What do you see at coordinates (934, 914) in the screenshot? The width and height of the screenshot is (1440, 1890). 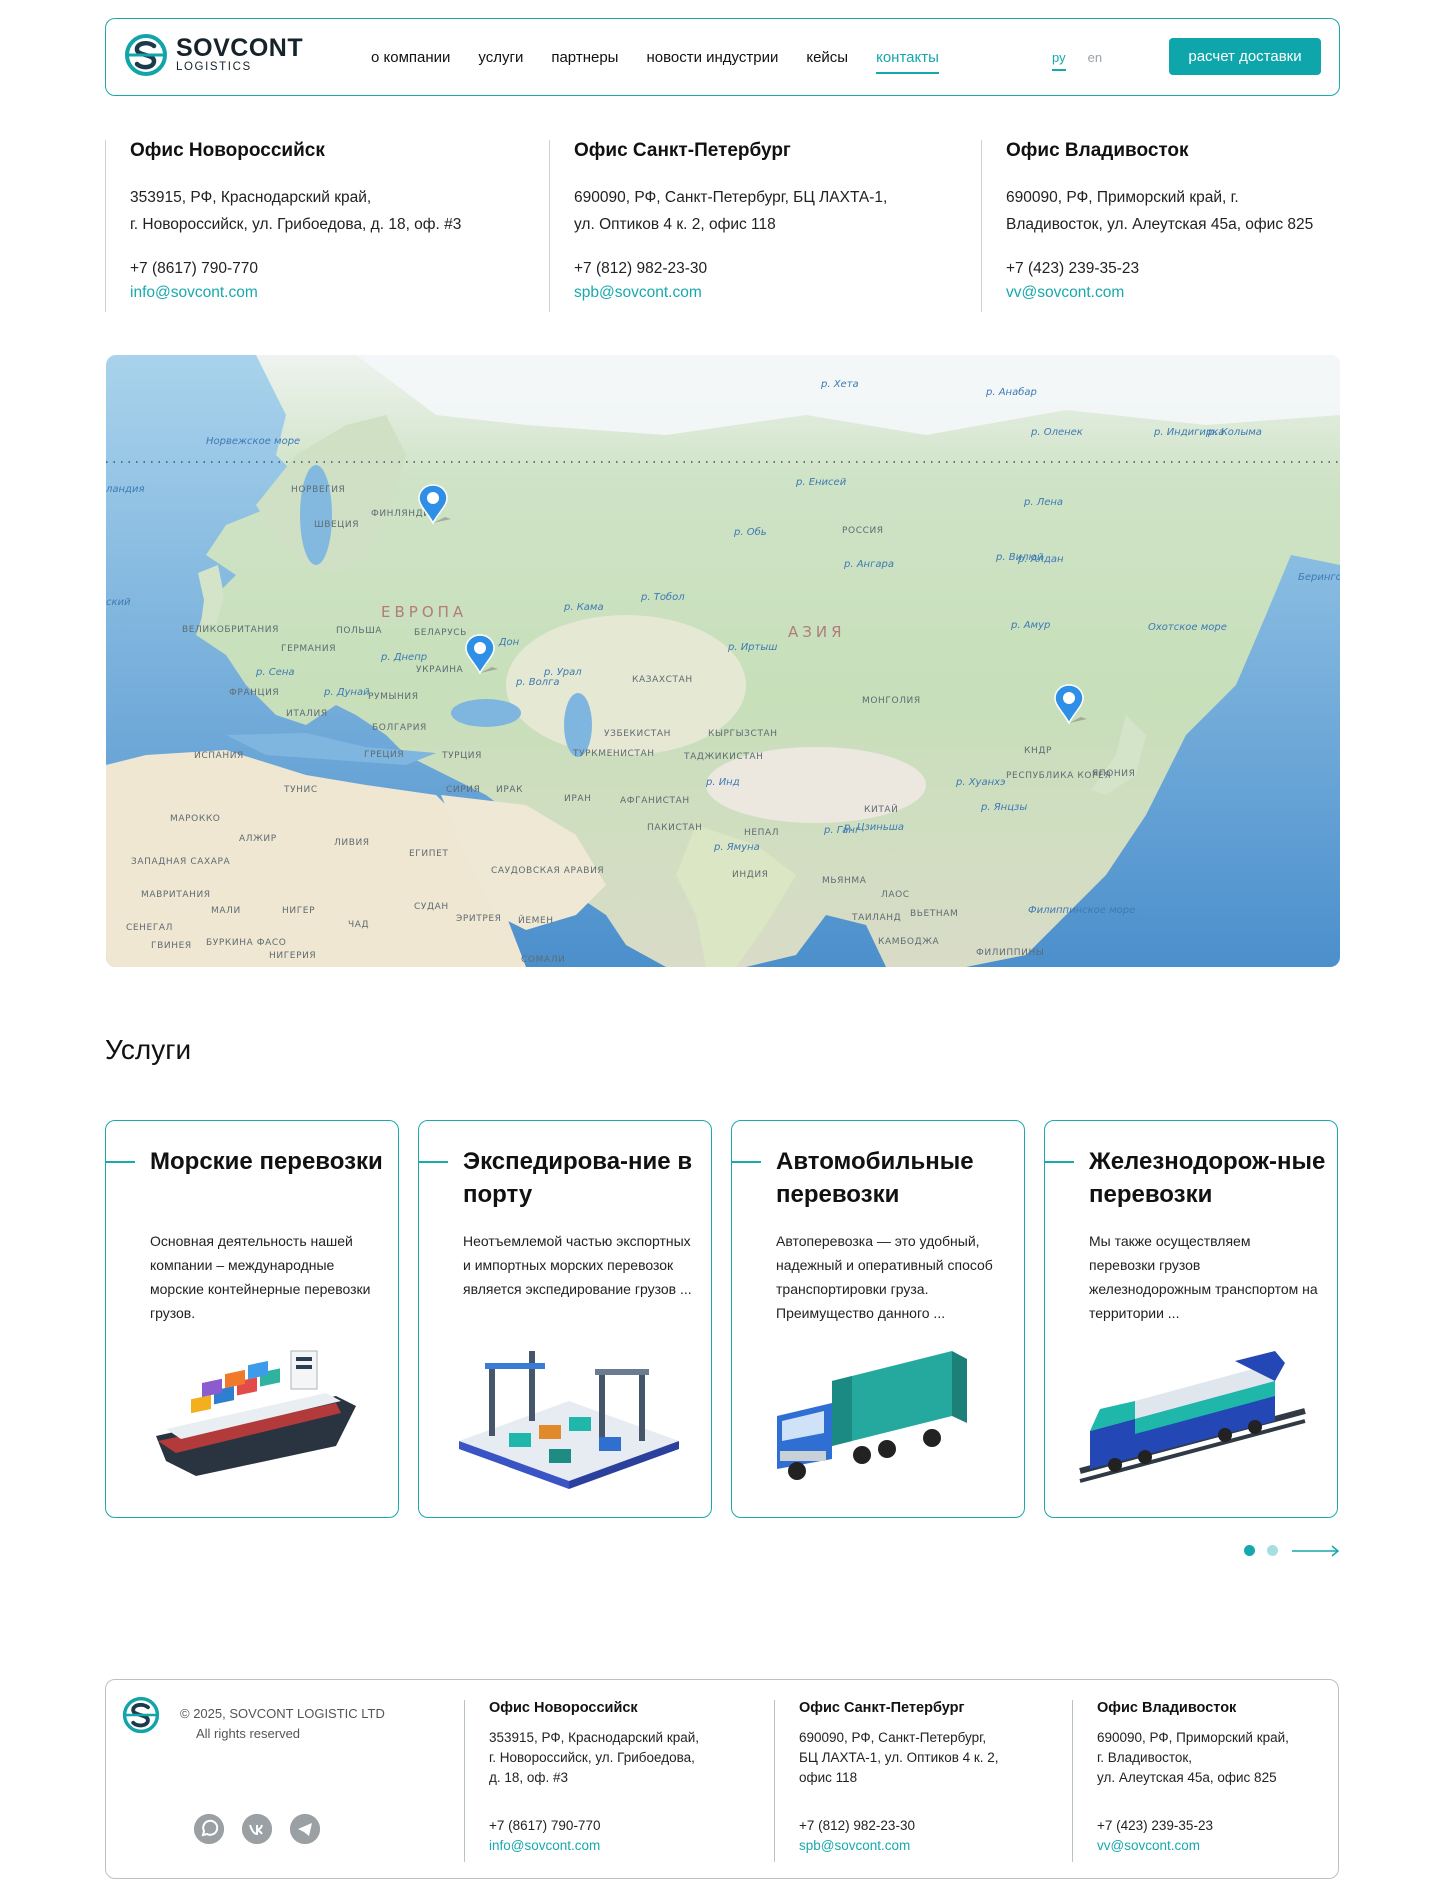 I see `country-label: ВЬЕТНАМ` at bounding box center [934, 914].